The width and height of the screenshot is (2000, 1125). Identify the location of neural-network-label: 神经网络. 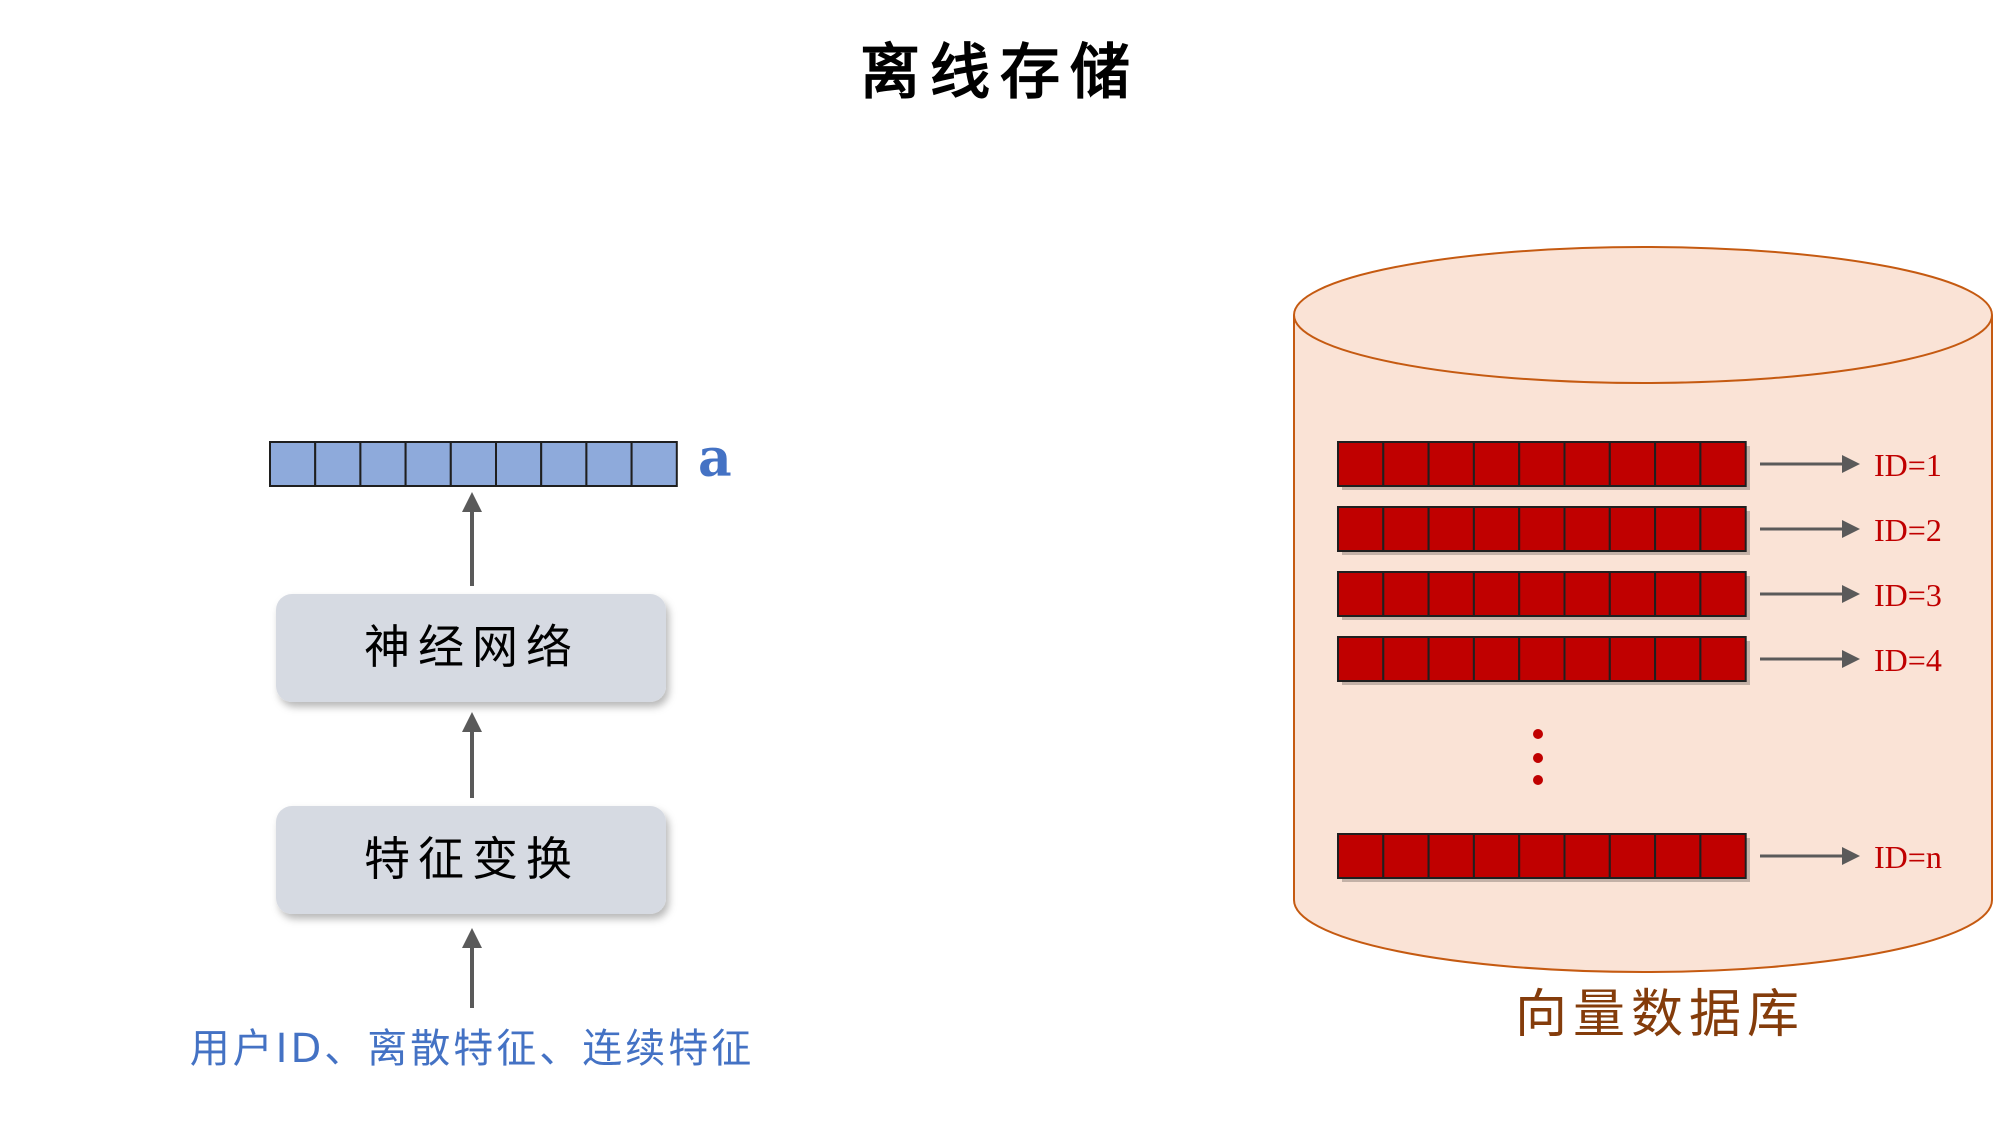
(472, 647).